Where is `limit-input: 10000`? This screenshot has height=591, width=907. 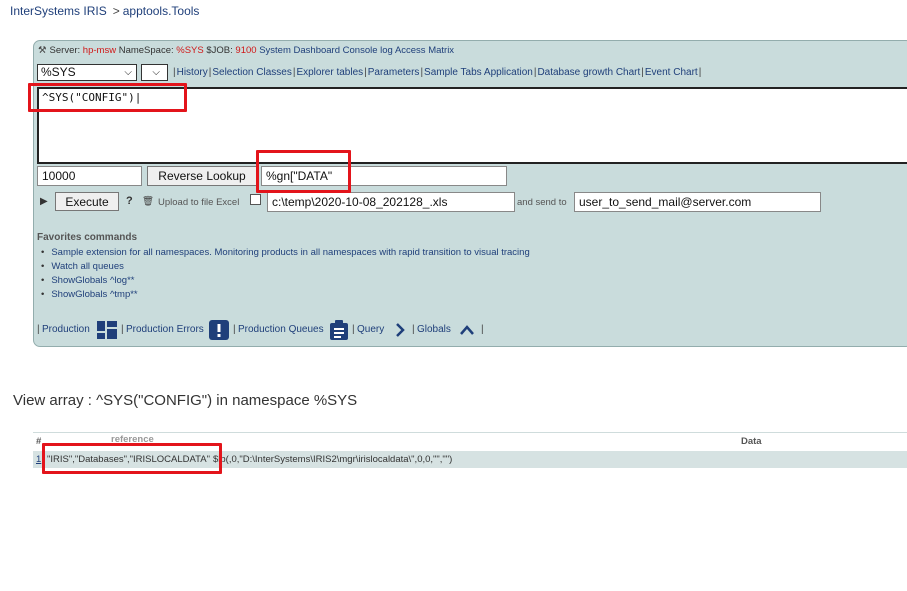
limit-input: 10000 is located at coordinates (89, 176).